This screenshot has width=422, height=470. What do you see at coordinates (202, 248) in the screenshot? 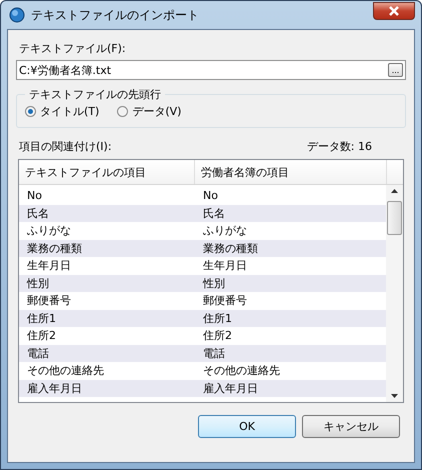
I see `list-row: 業務の種類 業務の種類` at bounding box center [202, 248].